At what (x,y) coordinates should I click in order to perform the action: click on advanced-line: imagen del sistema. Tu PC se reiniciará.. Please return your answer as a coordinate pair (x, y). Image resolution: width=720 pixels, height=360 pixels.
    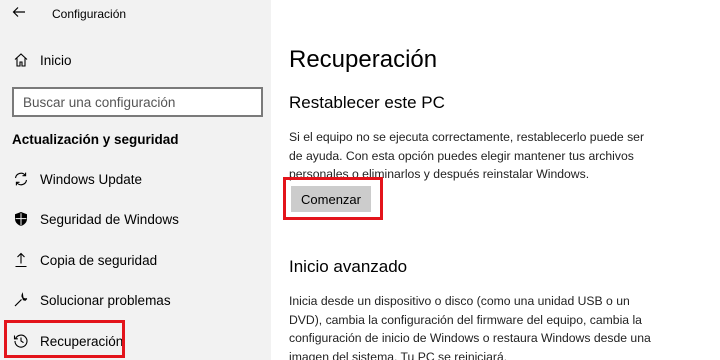
    Looking at the image, I should click on (398, 354).